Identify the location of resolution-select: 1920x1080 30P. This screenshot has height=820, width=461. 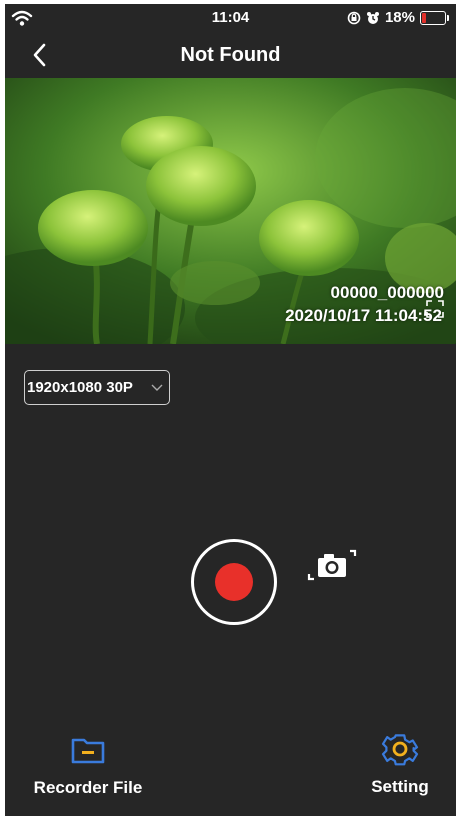
(97, 387).